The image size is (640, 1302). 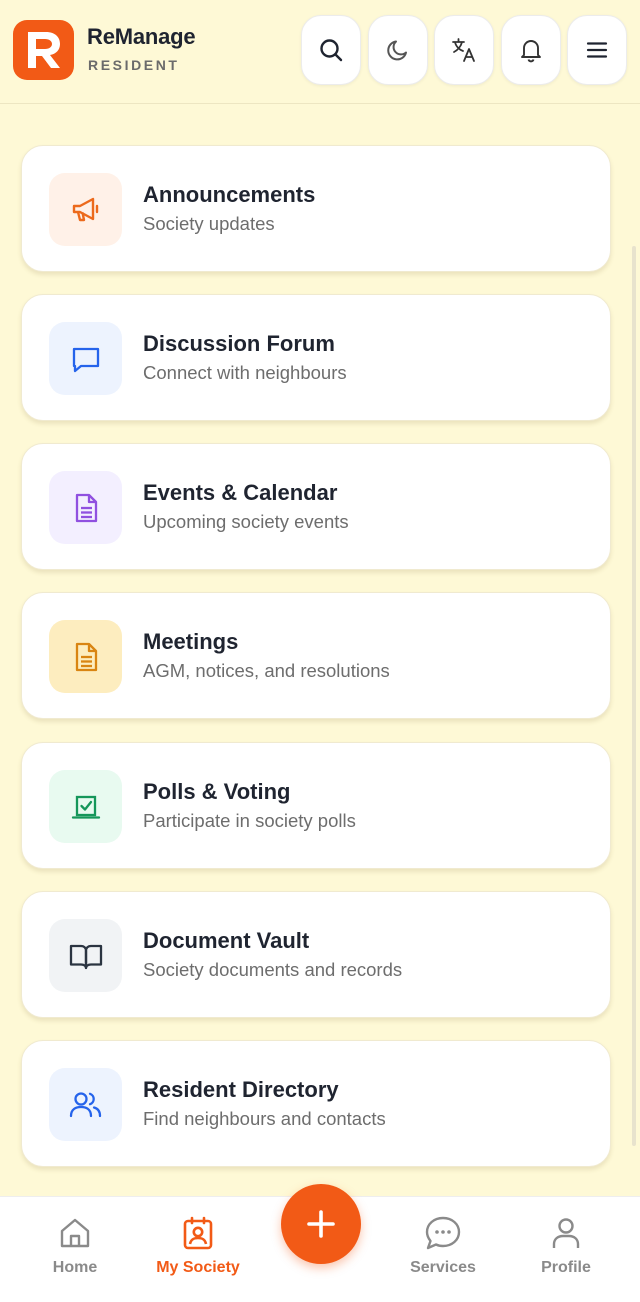 I want to click on nav-services-label: Services, so click(x=443, y=1267).